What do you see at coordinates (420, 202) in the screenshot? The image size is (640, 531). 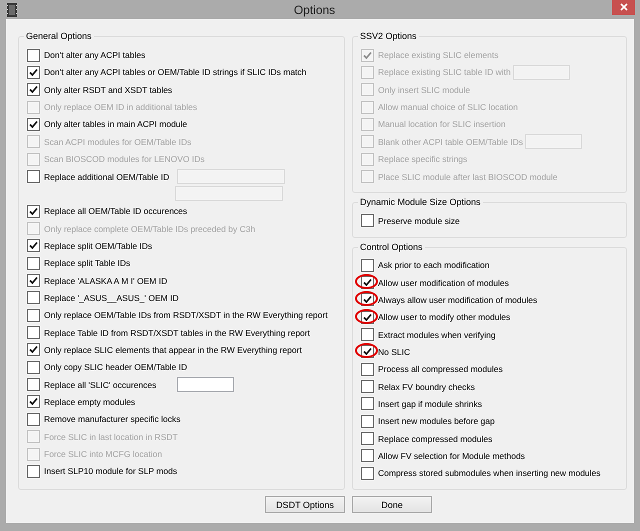 I see `group-title: Dynamic Module Size Options` at bounding box center [420, 202].